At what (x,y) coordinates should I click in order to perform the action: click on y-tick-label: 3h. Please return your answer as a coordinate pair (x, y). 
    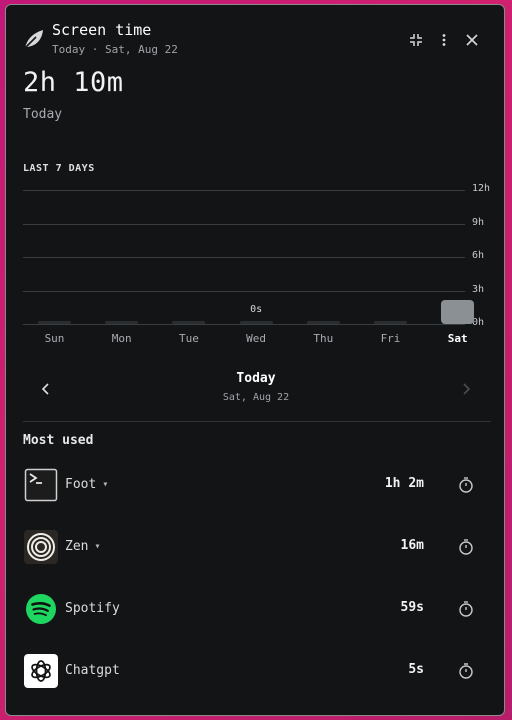
    Looking at the image, I should click on (478, 289).